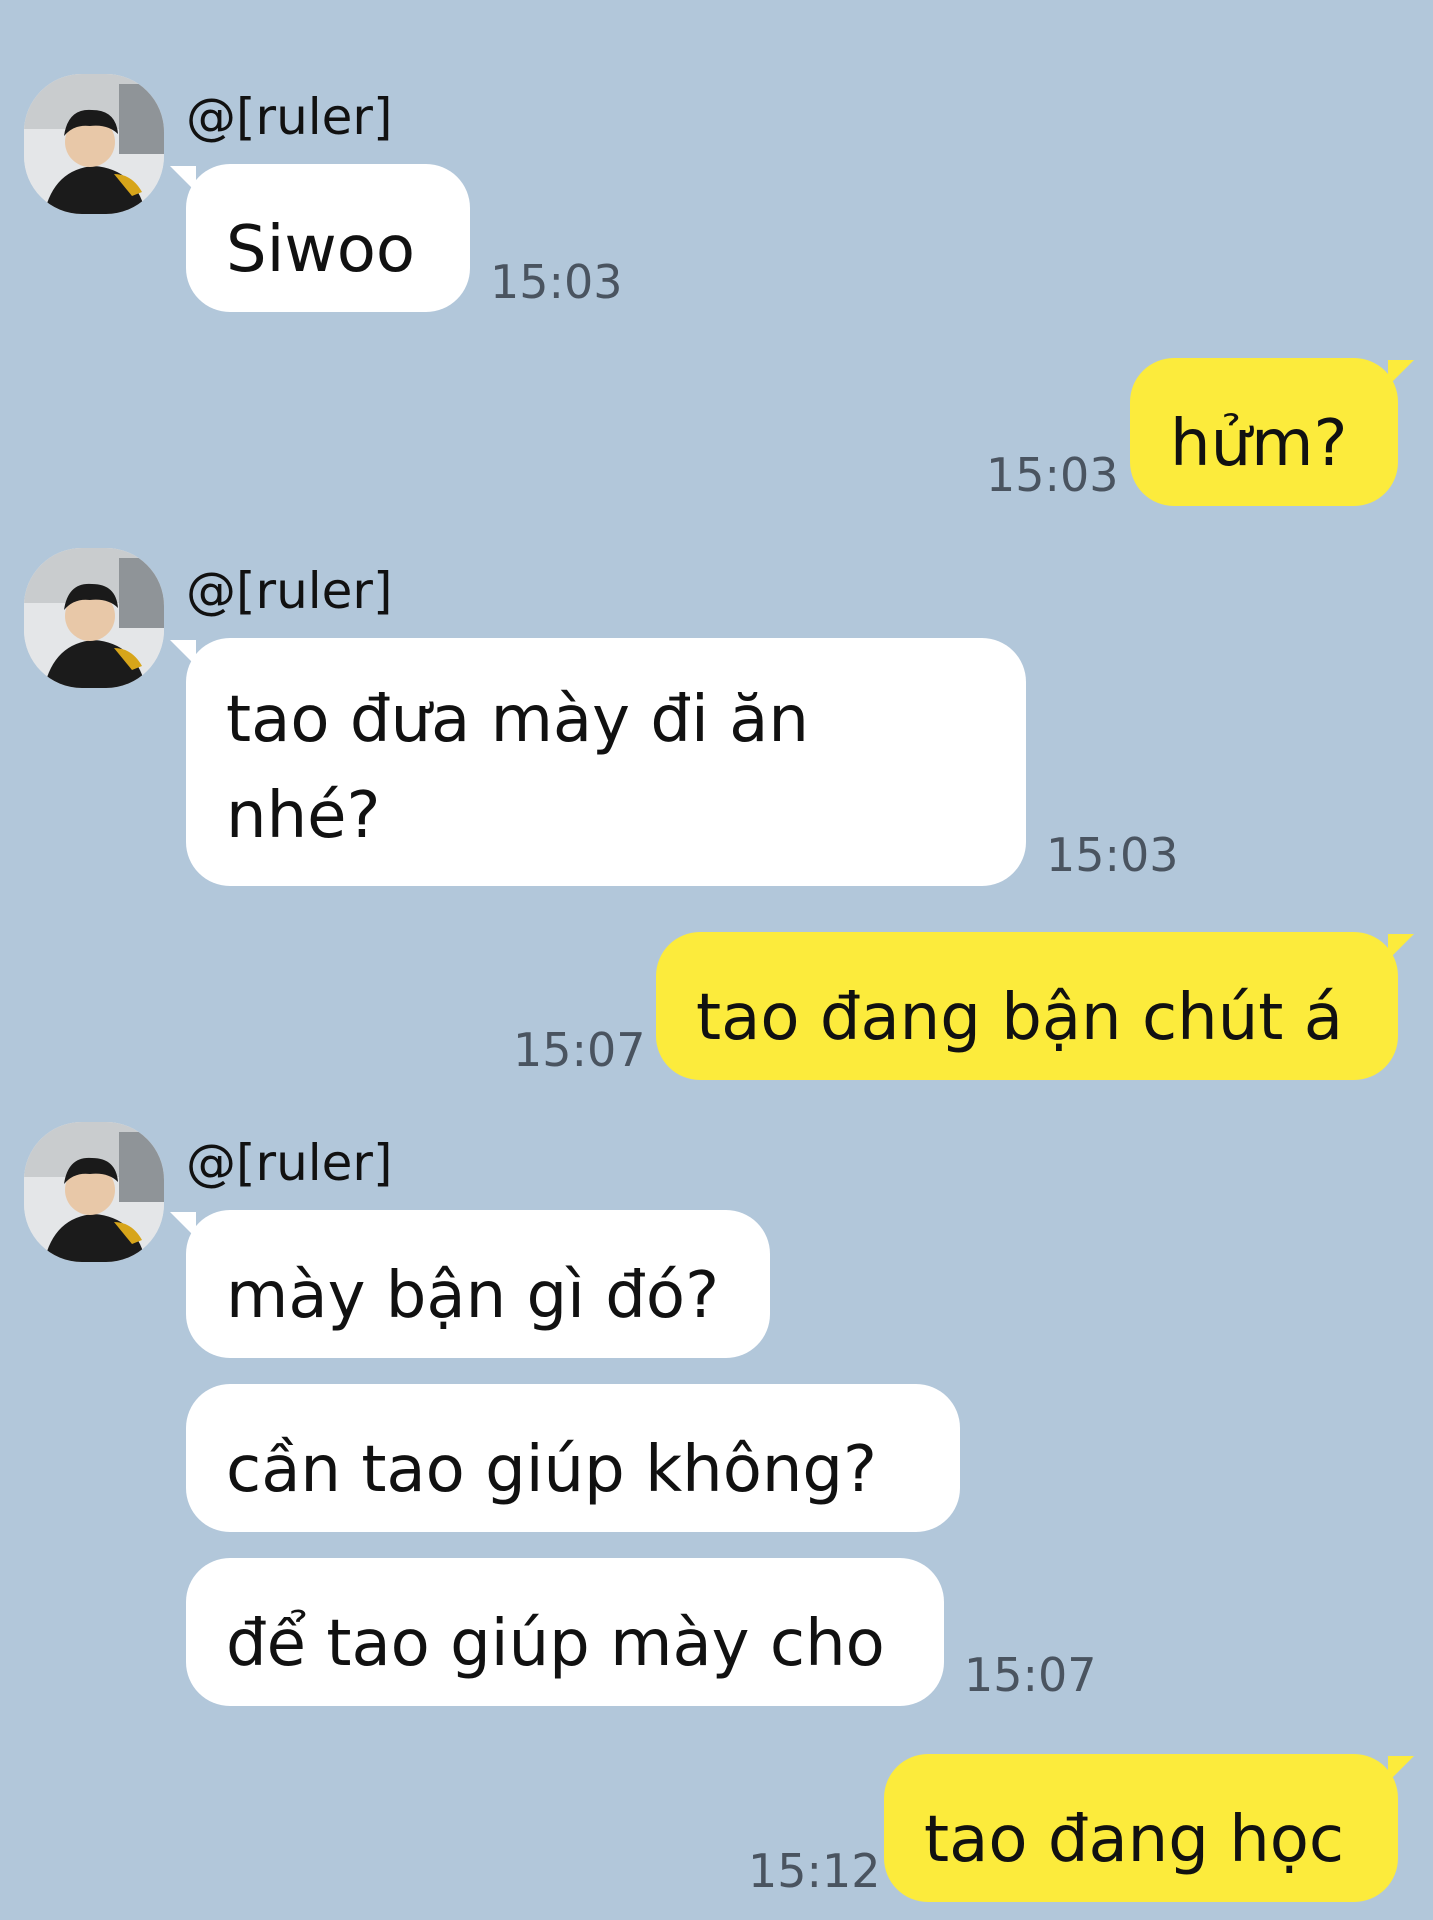 Image resolution: width=1433 pixels, height=1920 pixels. I want to click on message-bubble: tao đưa mày đi ăn nhé?, so click(598, 762).